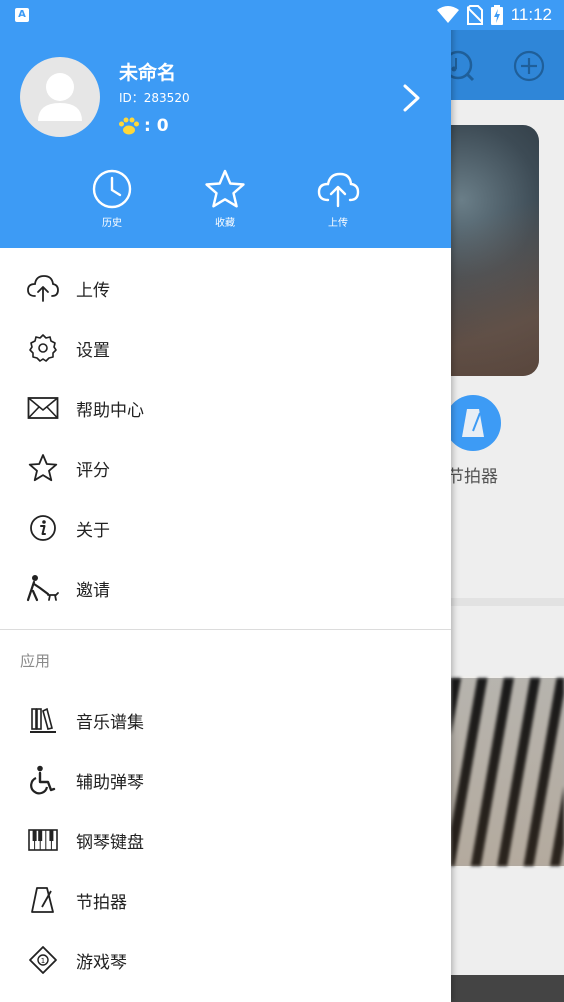  What do you see at coordinates (529, 66) in the screenshot?
I see `add-icon` at bounding box center [529, 66].